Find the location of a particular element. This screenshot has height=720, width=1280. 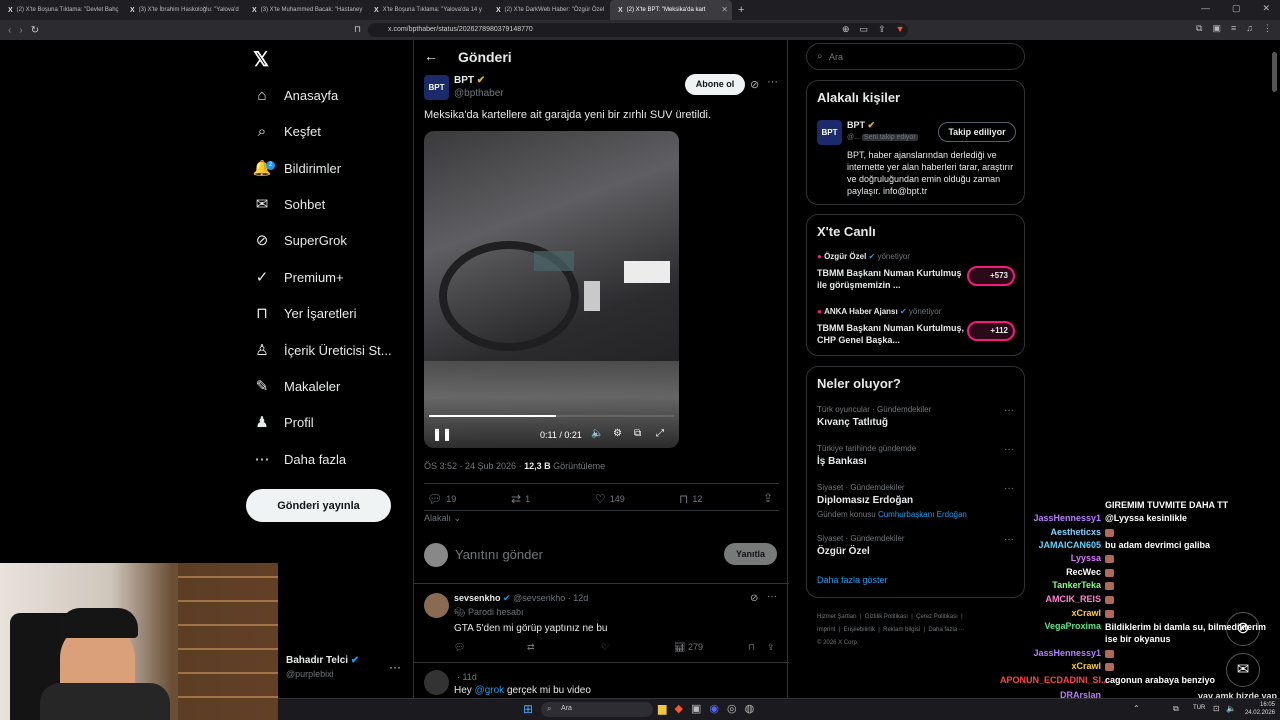

sidebar-item-bildirimler: 🔔 2 Bildirimler is located at coordinates (296, 168).